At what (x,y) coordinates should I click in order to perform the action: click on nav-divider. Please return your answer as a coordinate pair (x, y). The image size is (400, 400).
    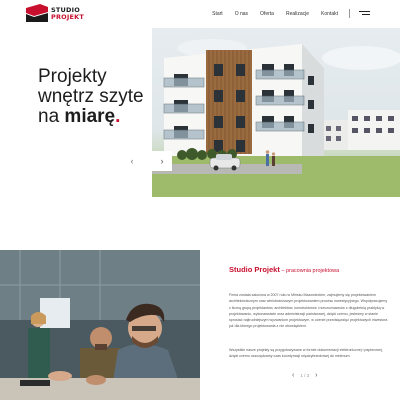
    Looking at the image, I should click on (349, 13).